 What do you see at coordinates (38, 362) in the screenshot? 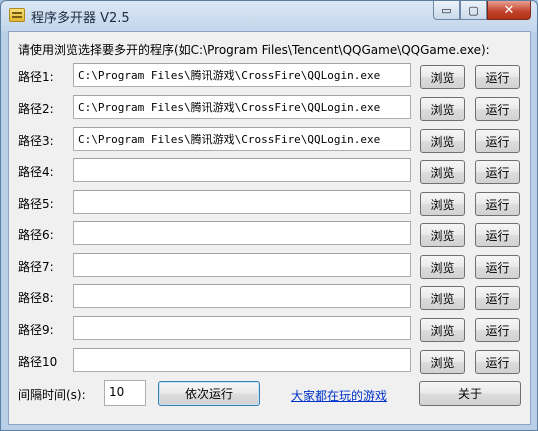
I see `path-label: 路径10` at bounding box center [38, 362].